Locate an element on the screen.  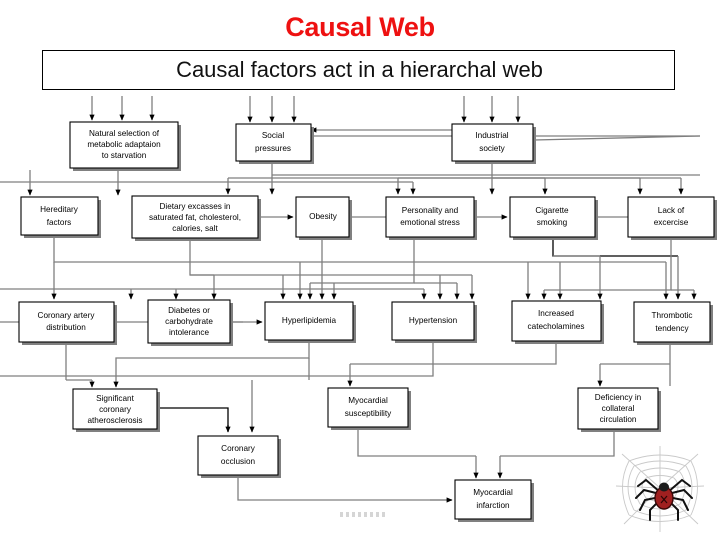
node-label: pressures is located at coordinates (273, 148).